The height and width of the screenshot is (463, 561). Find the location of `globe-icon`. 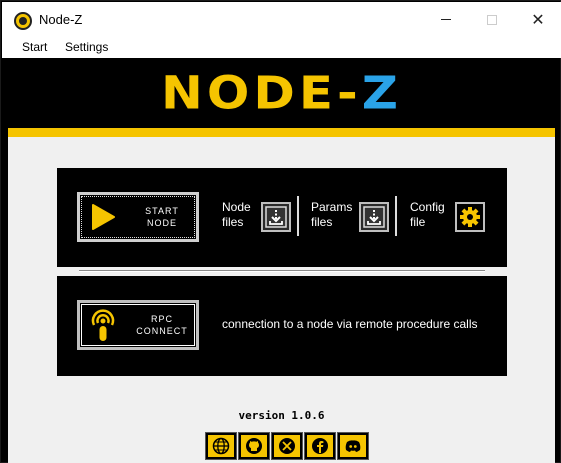

globe-icon is located at coordinates (221, 446).